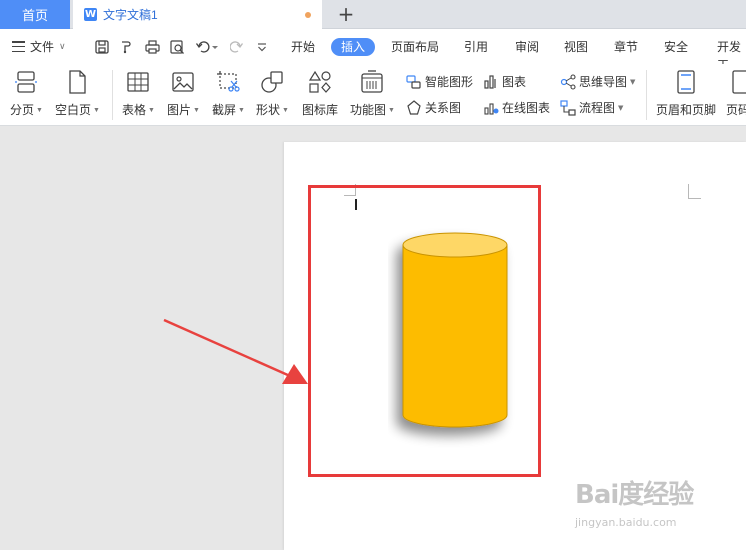 Image resolution: width=746 pixels, height=550 pixels. What do you see at coordinates (626, 522) in the screenshot?
I see `watermark-url: jingyan.baidu.com` at bounding box center [626, 522].